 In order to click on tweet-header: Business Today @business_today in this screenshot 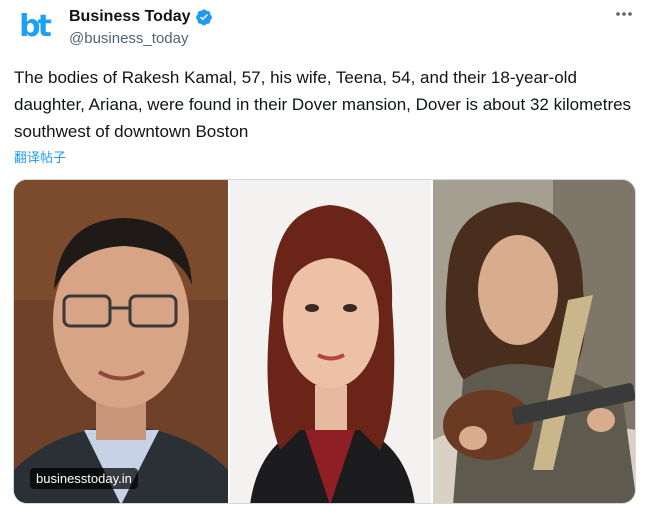, I will do `click(141, 26)`.